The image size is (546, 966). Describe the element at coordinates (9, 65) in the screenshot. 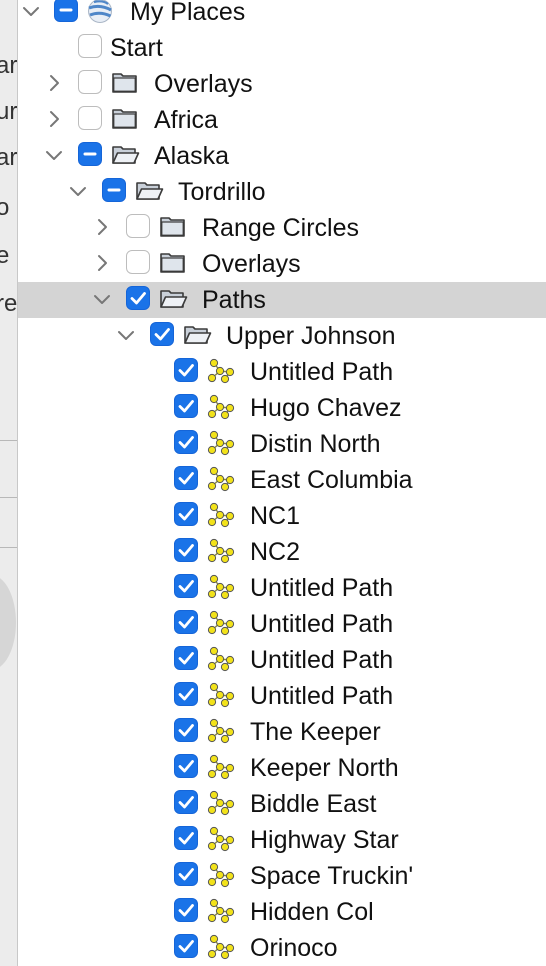

I see `left-pane-text: ar` at that location.